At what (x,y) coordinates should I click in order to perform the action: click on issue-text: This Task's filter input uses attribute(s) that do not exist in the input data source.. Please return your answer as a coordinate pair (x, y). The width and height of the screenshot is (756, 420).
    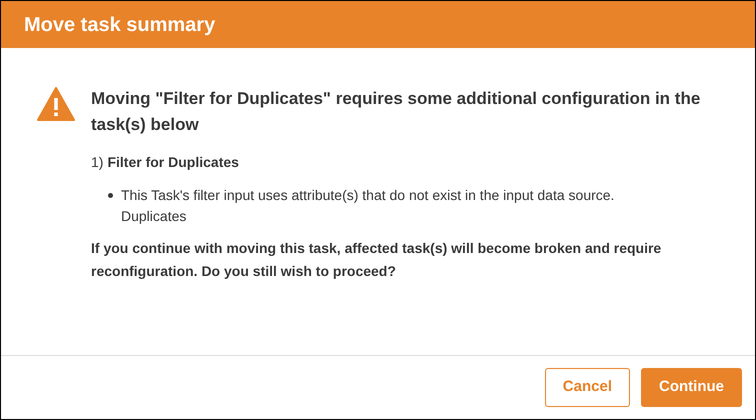
    Looking at the image, I should click on (367, 195).